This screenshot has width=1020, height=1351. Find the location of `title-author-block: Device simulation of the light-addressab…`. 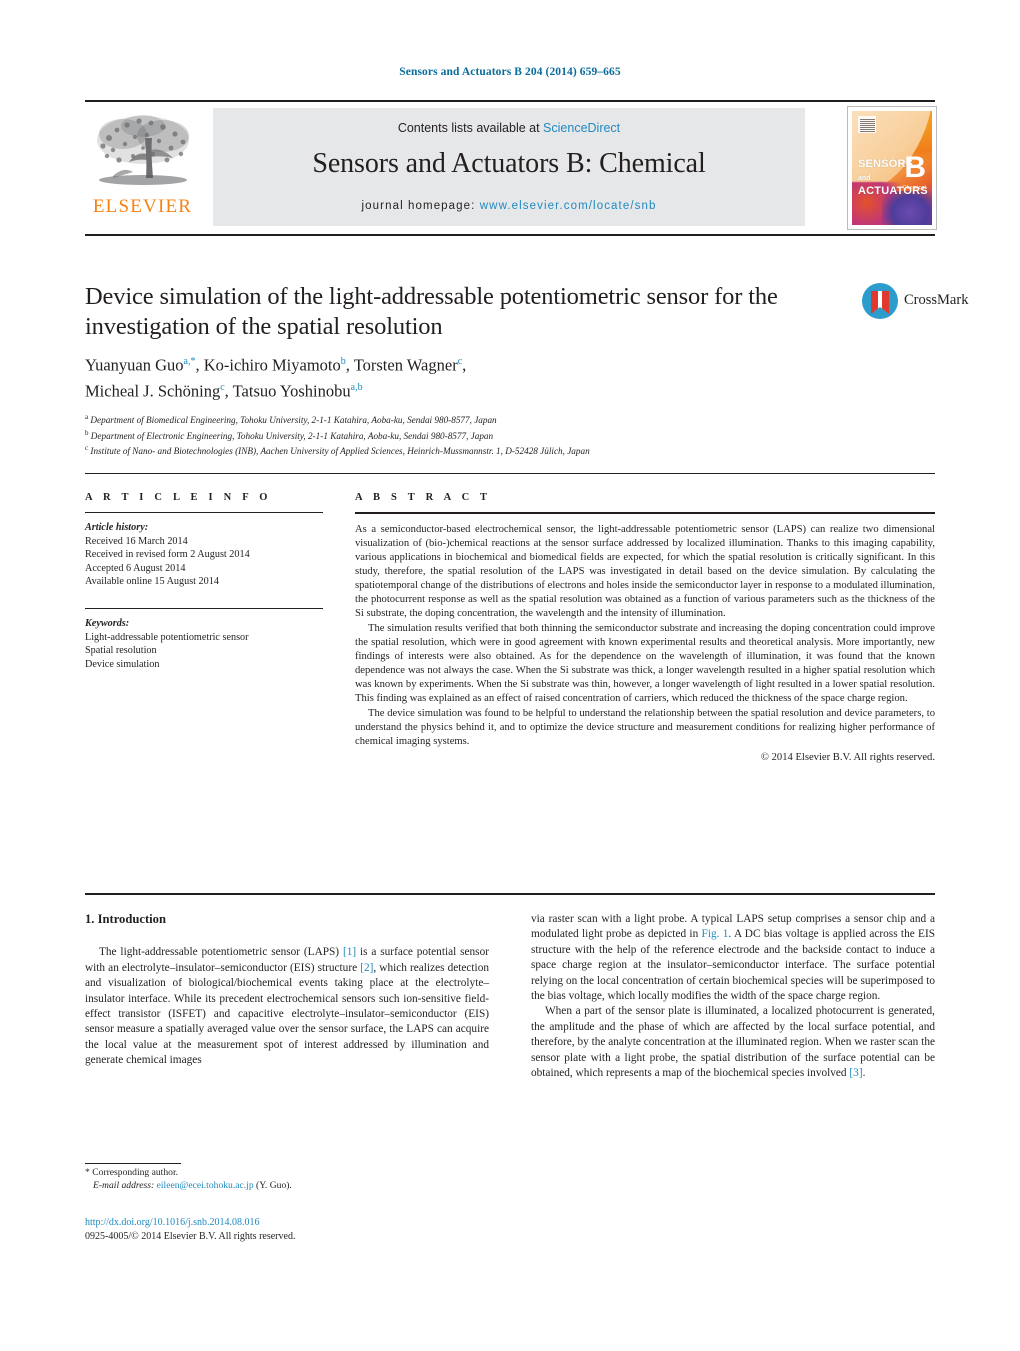

title-author-block: Device simulation of the light-addressab… is located at coordinates (465, 370).